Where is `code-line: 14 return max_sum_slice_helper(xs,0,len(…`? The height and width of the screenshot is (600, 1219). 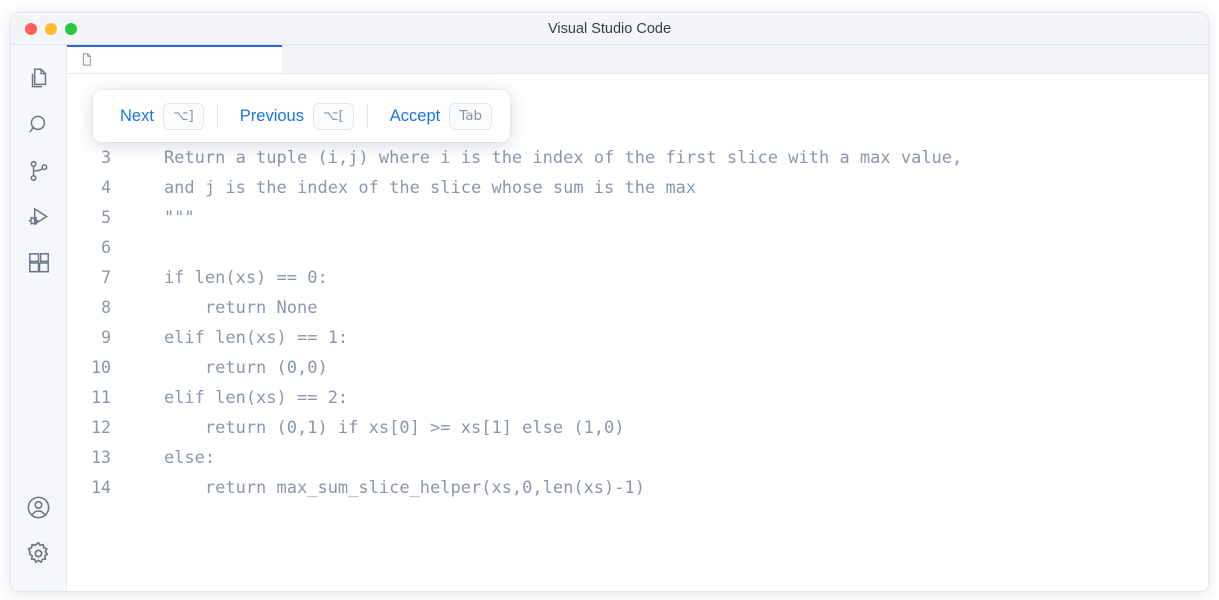 code-line: 14 return max_sum_slice_helper(xs,0,len(… is located at coordinates (637, 493).